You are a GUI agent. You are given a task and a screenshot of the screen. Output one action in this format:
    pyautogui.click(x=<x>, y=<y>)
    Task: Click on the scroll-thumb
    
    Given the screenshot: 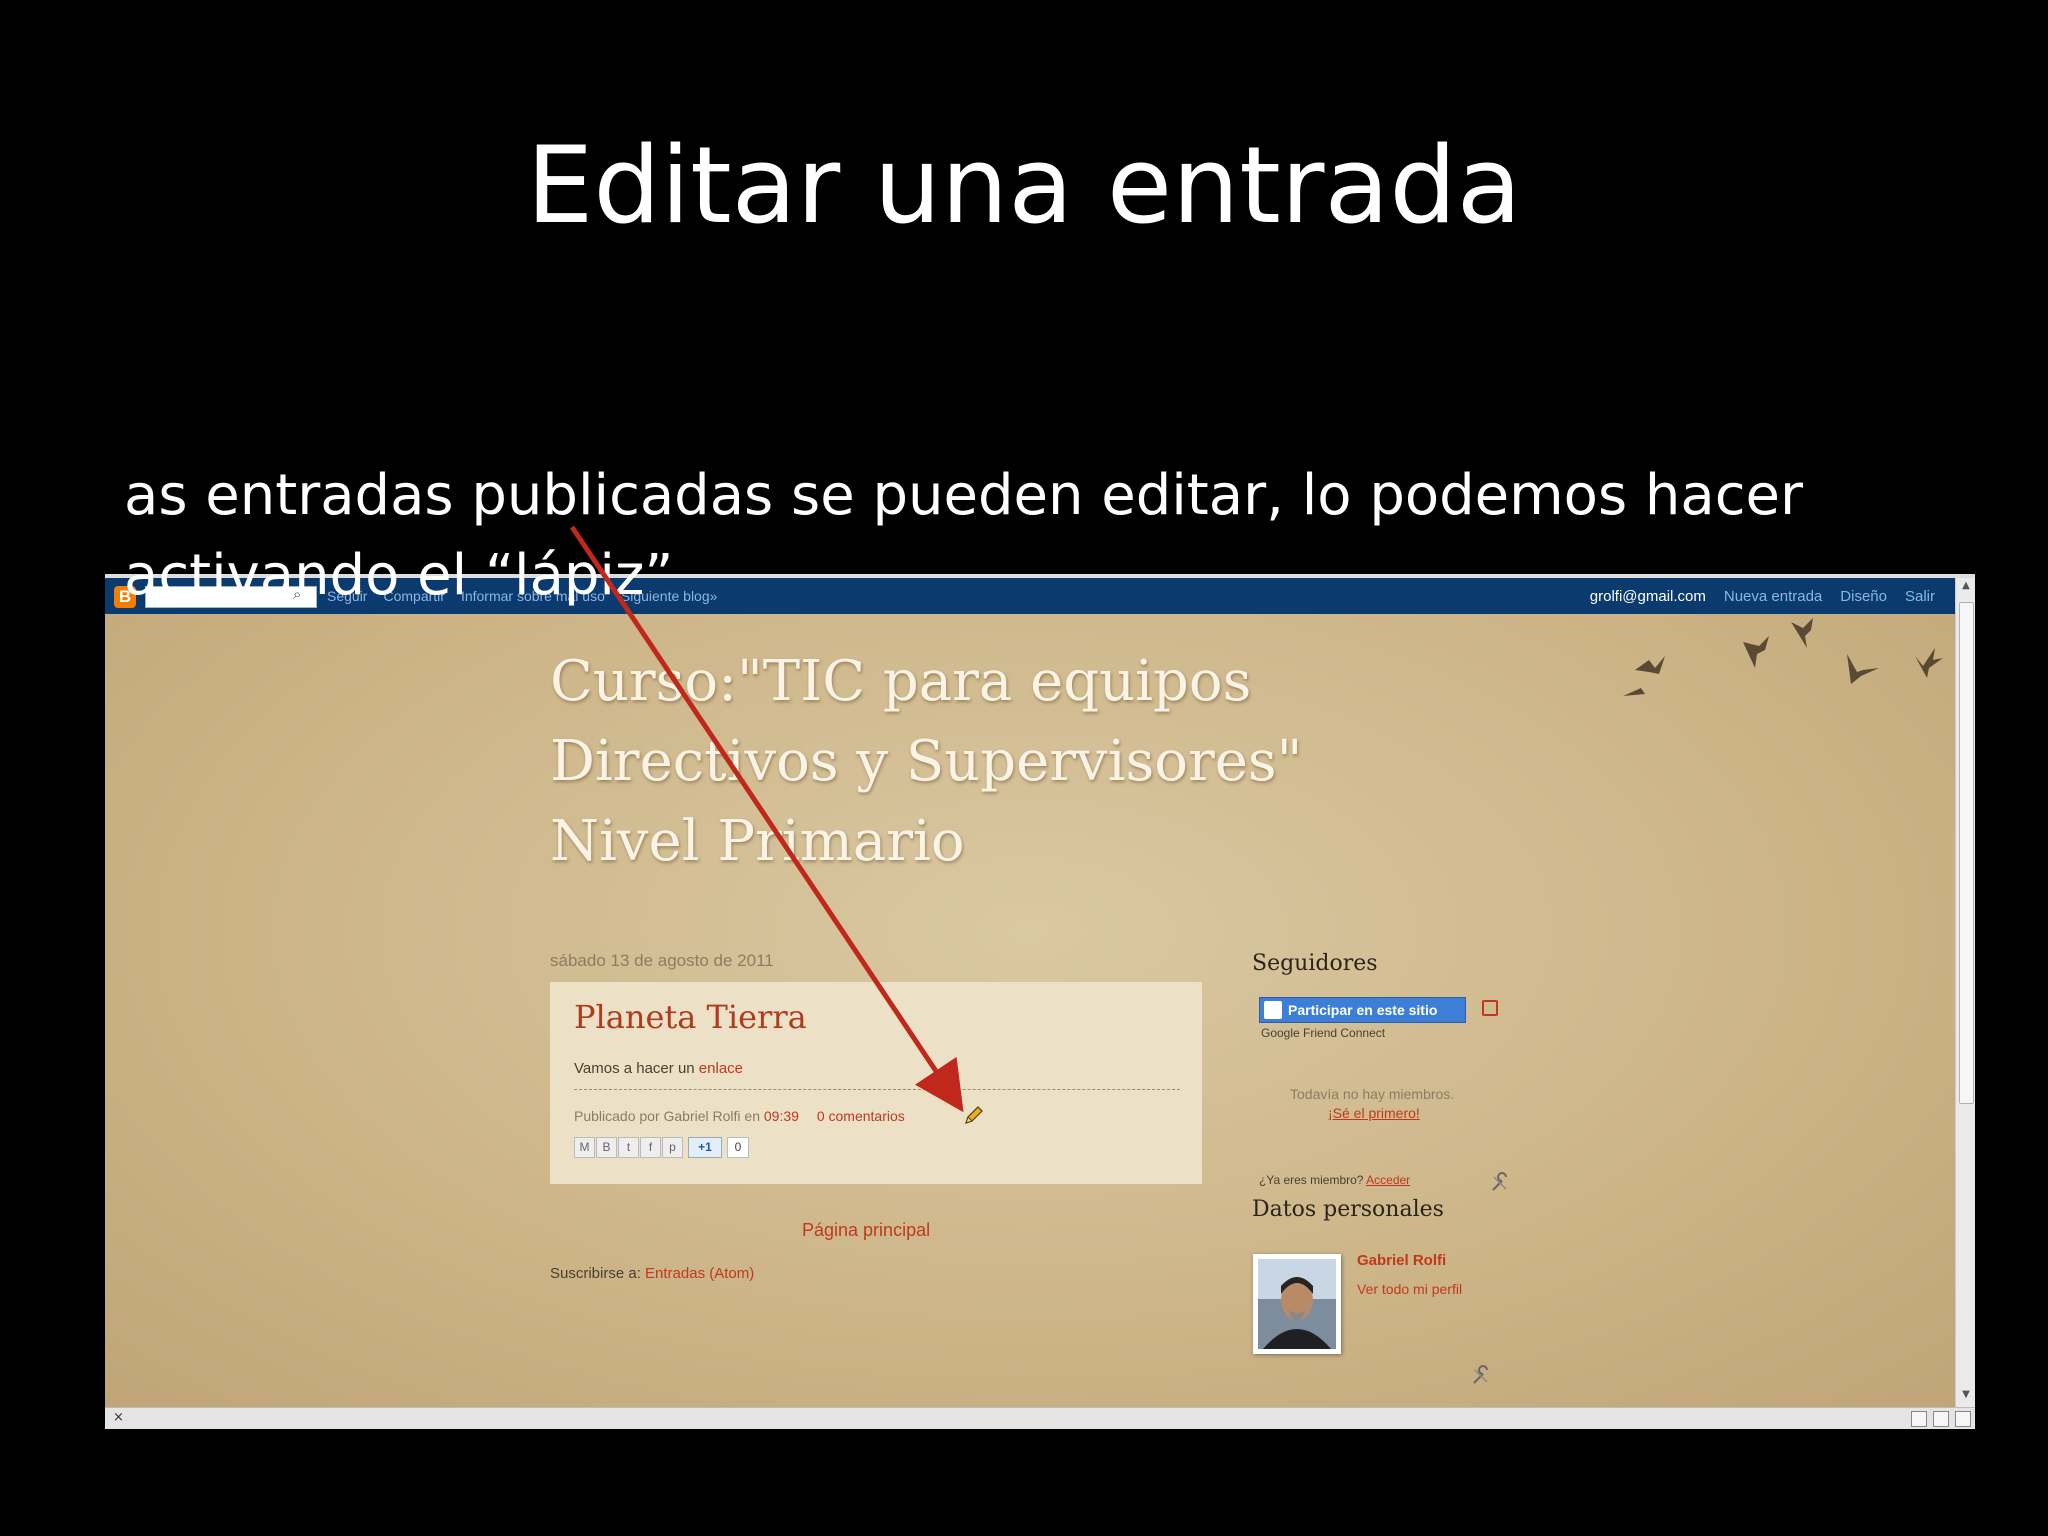 What is the action you would take?
    pyautogui.click(x=1966, y=853)
    